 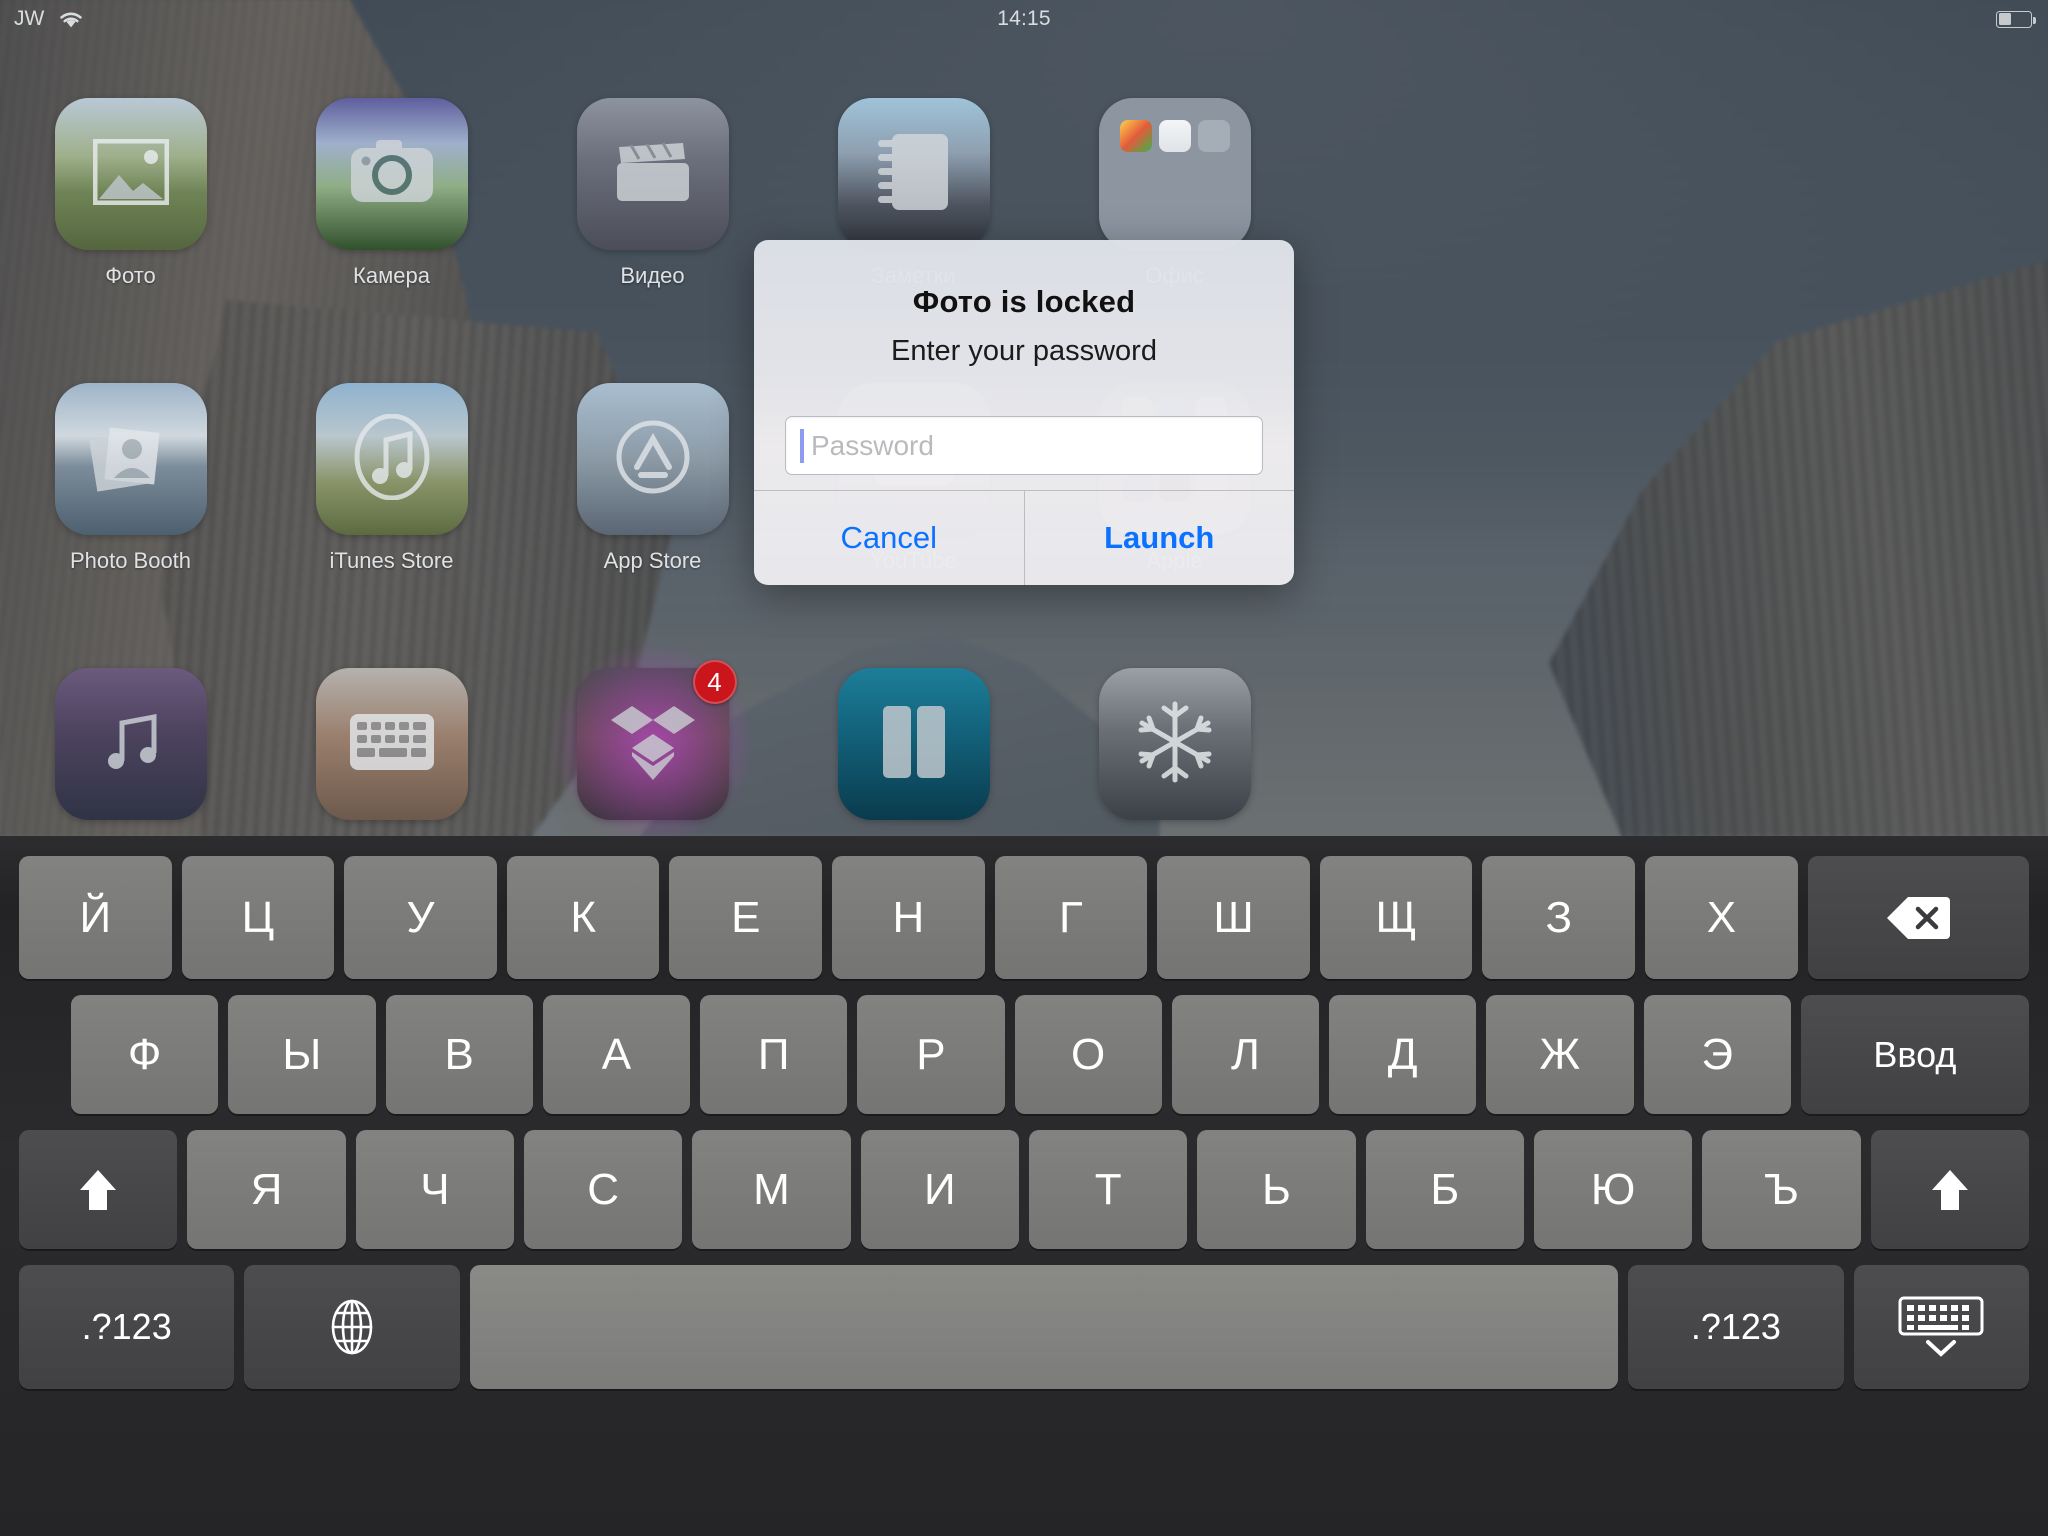 What do you see at coordinates (435, 1189) in the screenshot?
I see `key-ч: Ч` at bounding box center [435, 1189].